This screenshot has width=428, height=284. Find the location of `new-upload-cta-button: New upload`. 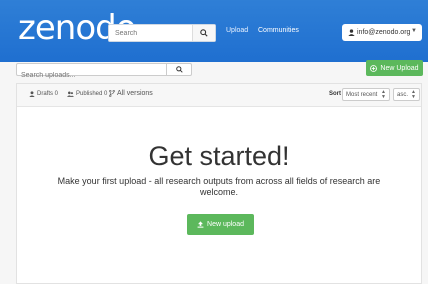

new-upload-cta-button: New upload is located at coordinates (220, 224).